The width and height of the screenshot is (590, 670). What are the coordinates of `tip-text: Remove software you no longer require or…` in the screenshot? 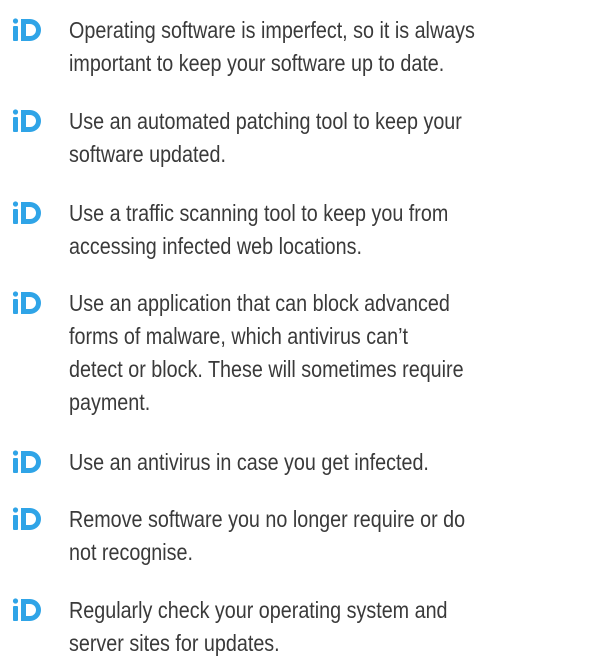 It's located at (267, 535).